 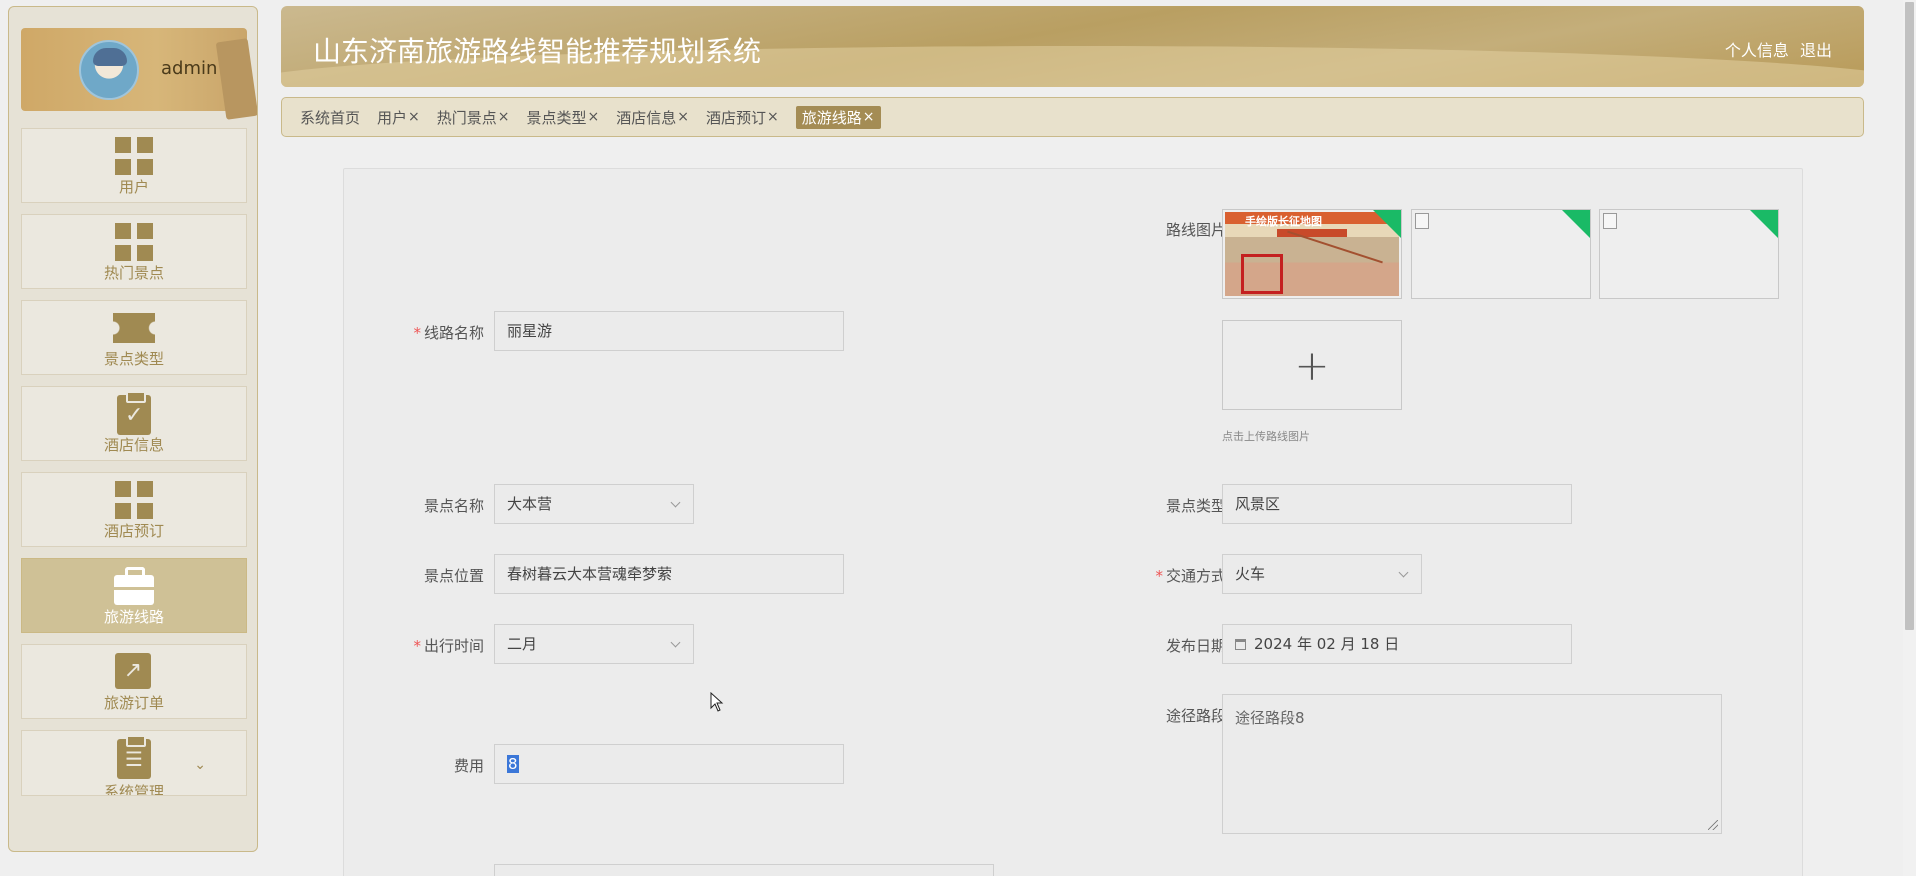 What do you see at coordinates (594, 504) in the screenshot?
I see `spot-name-select: 大本营` at bounding box center [594, 504].